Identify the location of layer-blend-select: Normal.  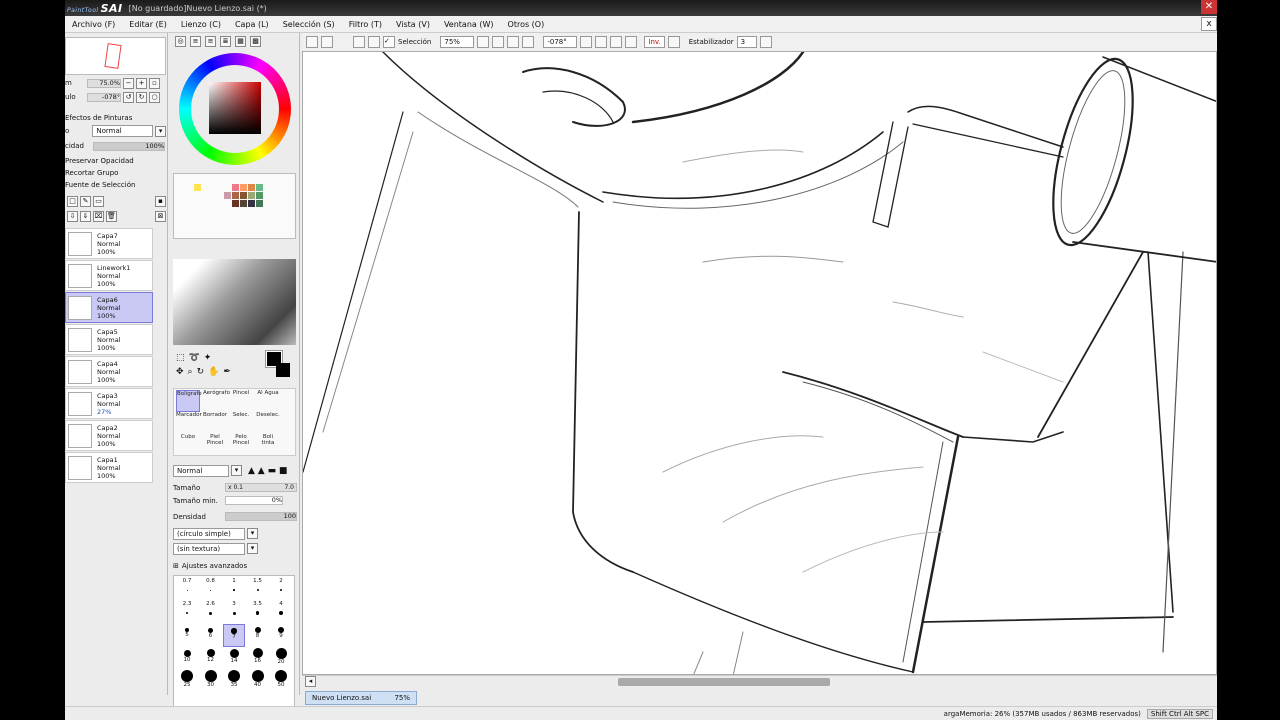
(123, 131).